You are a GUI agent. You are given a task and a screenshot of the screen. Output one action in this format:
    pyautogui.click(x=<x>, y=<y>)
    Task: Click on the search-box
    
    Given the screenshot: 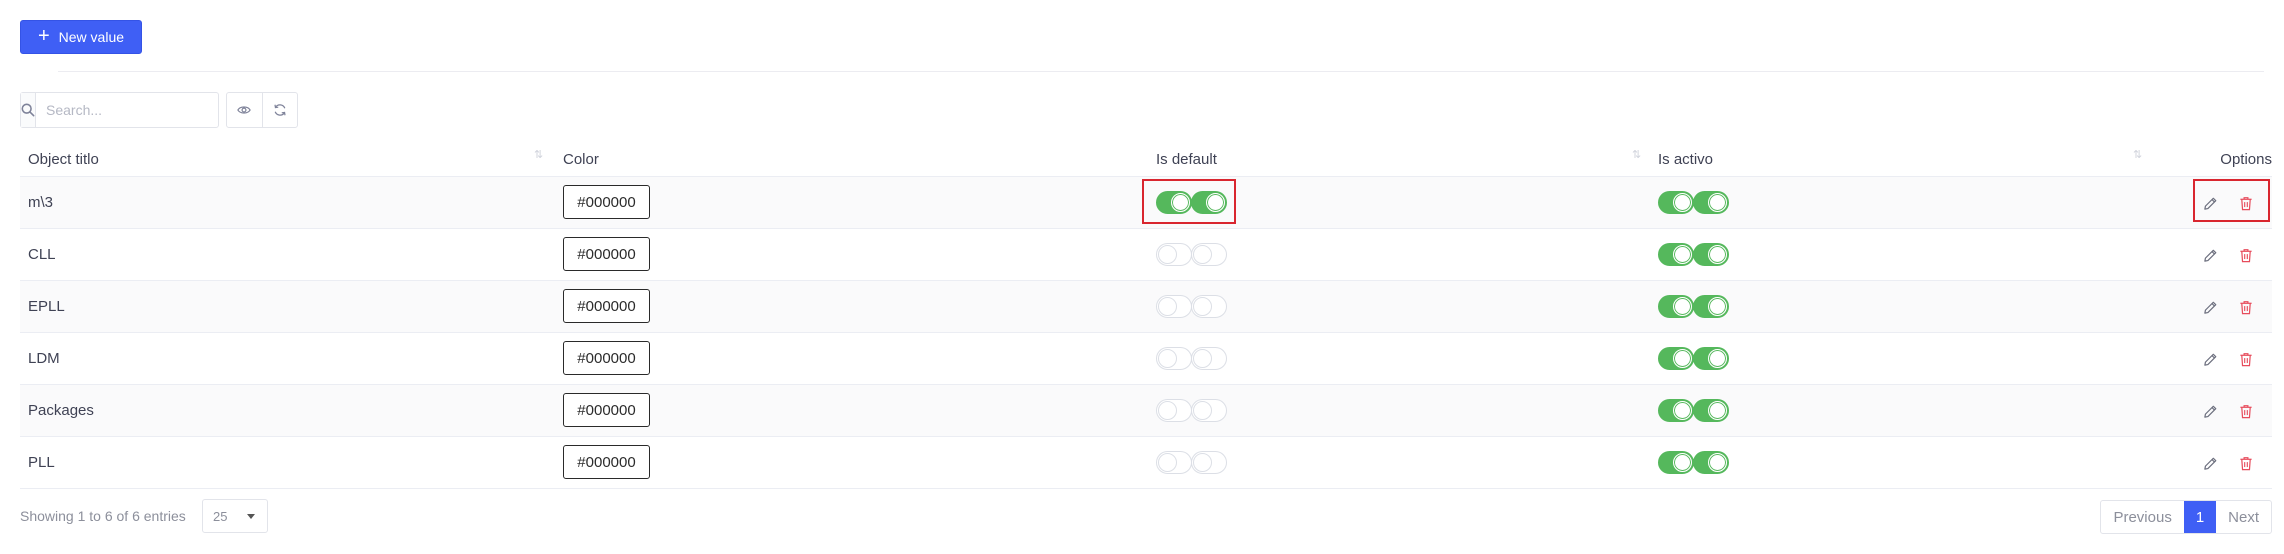 What is the action you would take?
    pyautogui.click(x=123, y=110)
    